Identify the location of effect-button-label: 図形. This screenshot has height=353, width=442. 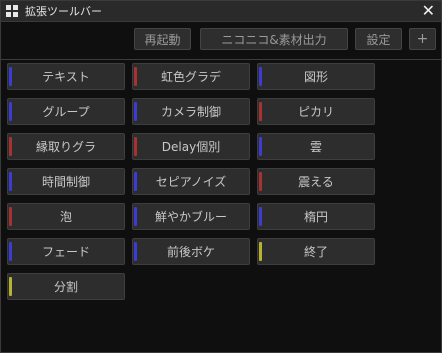
(315, 77).